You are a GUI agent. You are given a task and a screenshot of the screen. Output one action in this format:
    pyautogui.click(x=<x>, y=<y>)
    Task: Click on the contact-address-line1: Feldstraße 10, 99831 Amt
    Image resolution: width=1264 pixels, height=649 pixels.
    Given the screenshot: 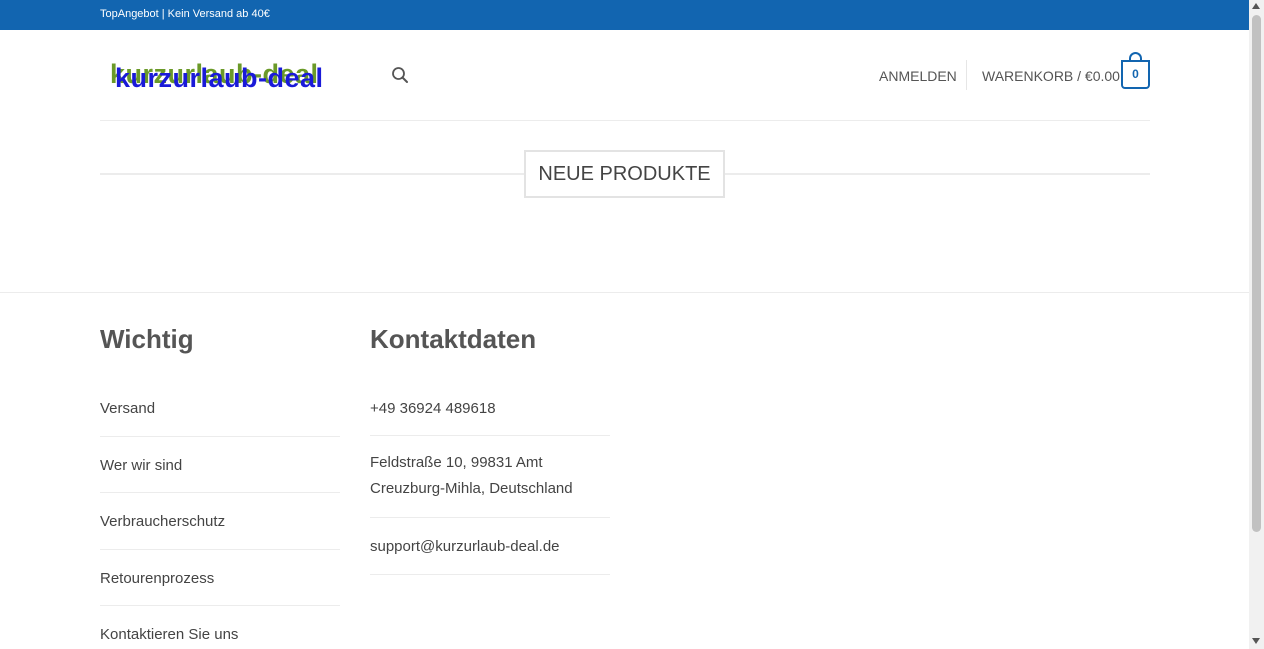 What is the action you would take?
    pyautogui.click(x=456, y=462)
    